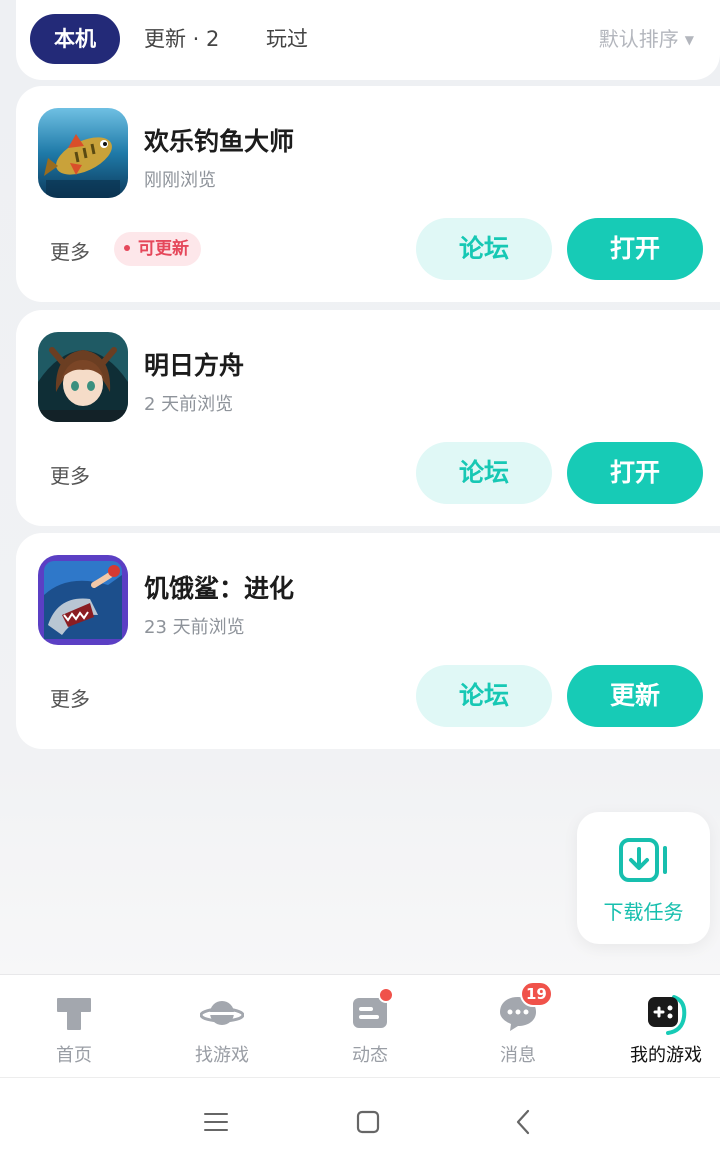 The width and height of the screenshot is (720, 1165). Describe the element at coordinates (83, 600) in the screenshot. I see `hungry-shark-game-icon` at that location.